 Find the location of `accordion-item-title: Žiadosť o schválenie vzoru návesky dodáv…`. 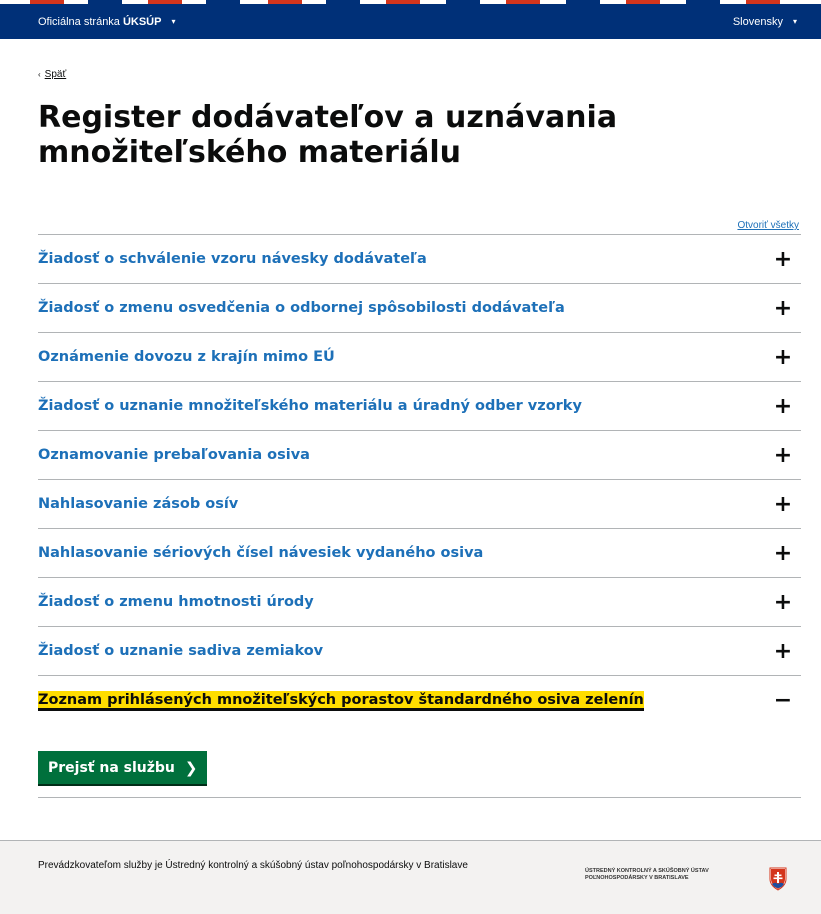

accordion-item-title: Žiadosť o schválenie vzoru návesky dodáv… is located at coordinates (232, 259).